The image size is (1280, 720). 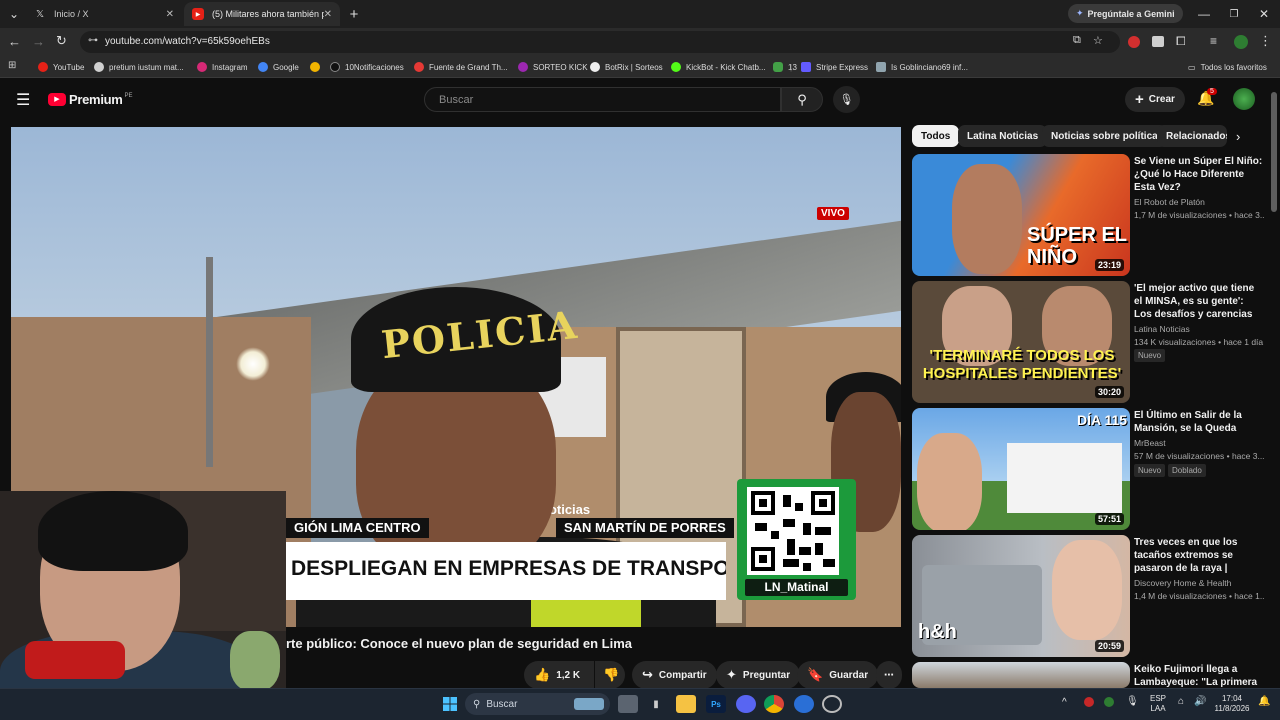 What do you see at coordinates (846, 99) in the screenshot?
I see `voice-search-button: 🎙` at bounding box center [846, 99].